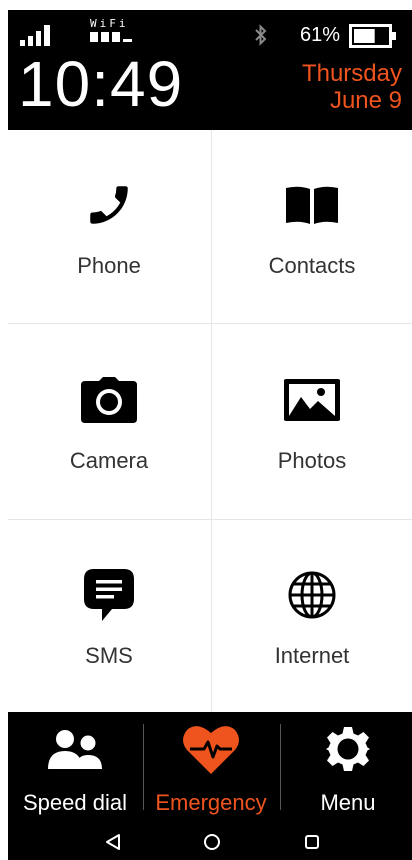 The width and height of the screenshot is (412, 860). What do you see at coordinates (75, 802) in the screenshot?
I see `speed-dial-label: Speed dial` at bounding box center [75, 802].